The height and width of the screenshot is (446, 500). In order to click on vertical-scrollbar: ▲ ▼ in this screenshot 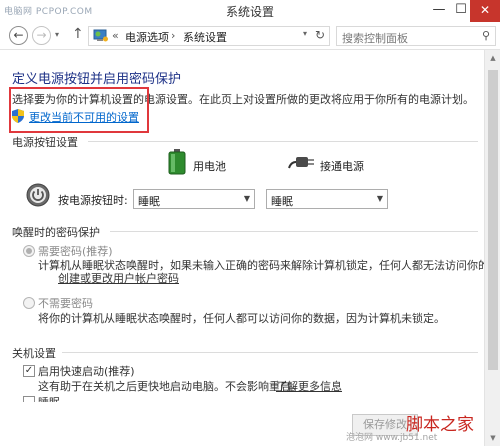, I will do `click(492, 248)`.